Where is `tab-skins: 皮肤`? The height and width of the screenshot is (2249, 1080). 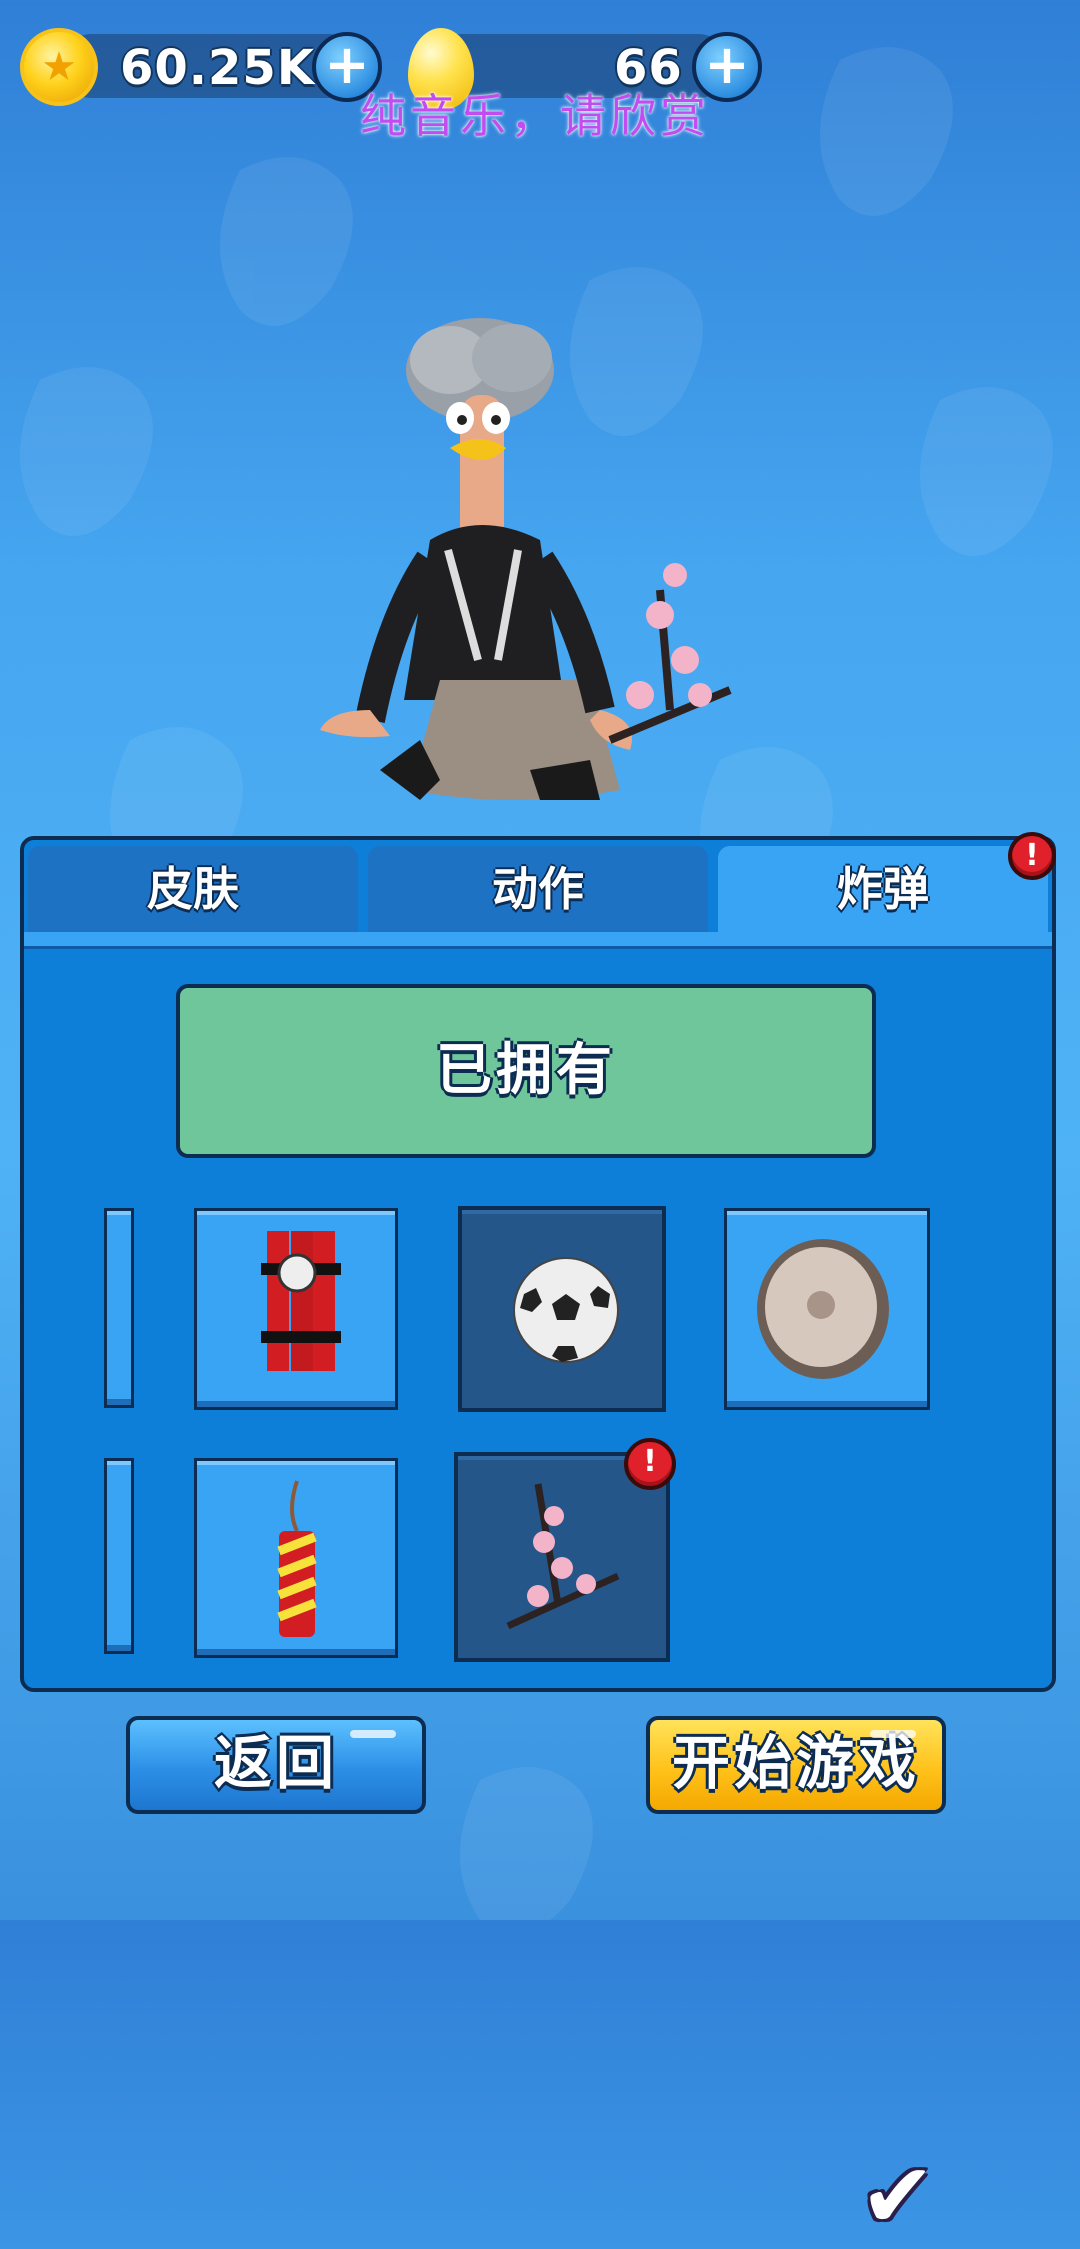
tab-skins: 皮肤 is located at coordinates (193, 889).